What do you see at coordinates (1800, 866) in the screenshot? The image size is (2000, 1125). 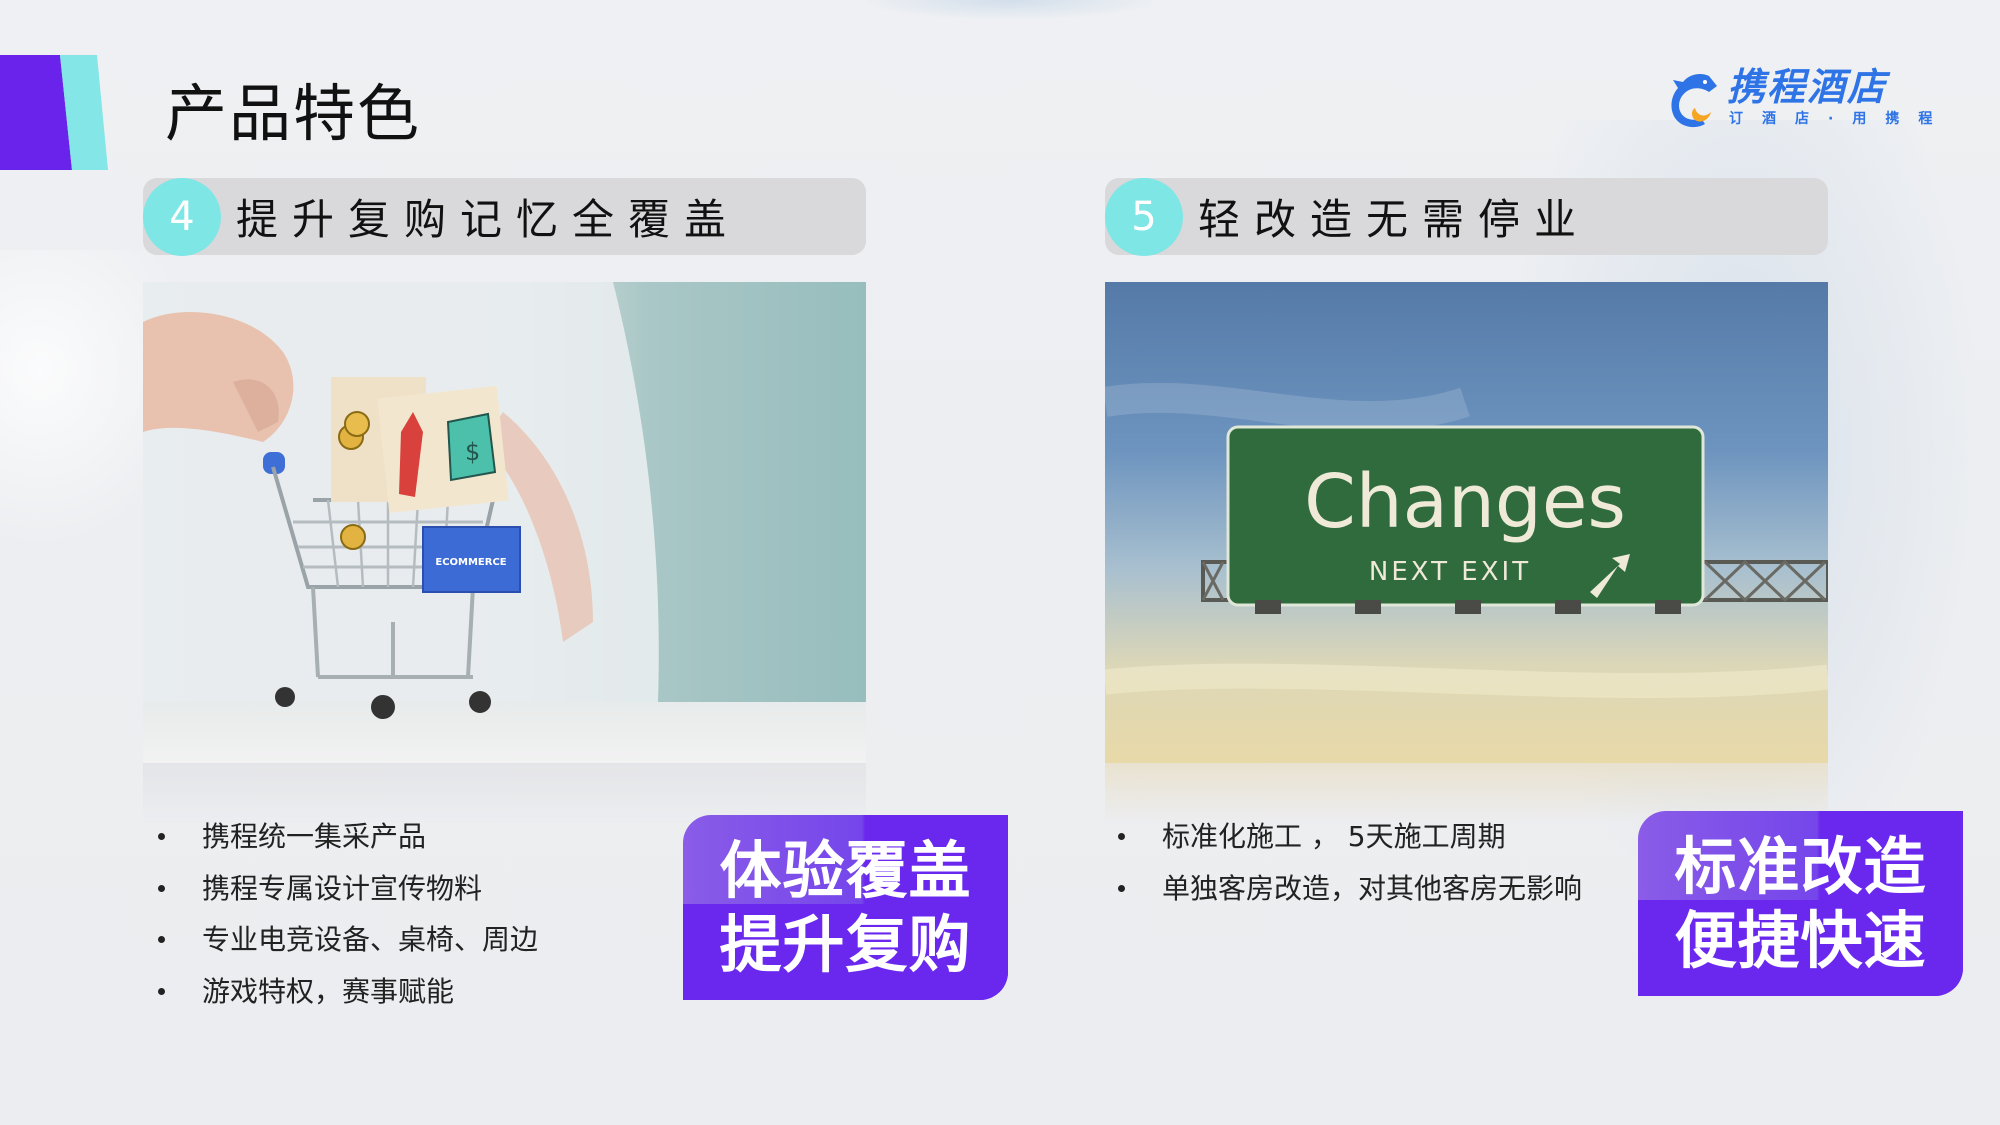 I see `badge-line: 标准改造` at bounding box center [1800, 866].